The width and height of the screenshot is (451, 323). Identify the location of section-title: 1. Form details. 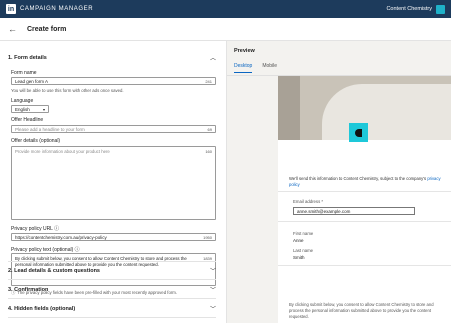
(27, 57).